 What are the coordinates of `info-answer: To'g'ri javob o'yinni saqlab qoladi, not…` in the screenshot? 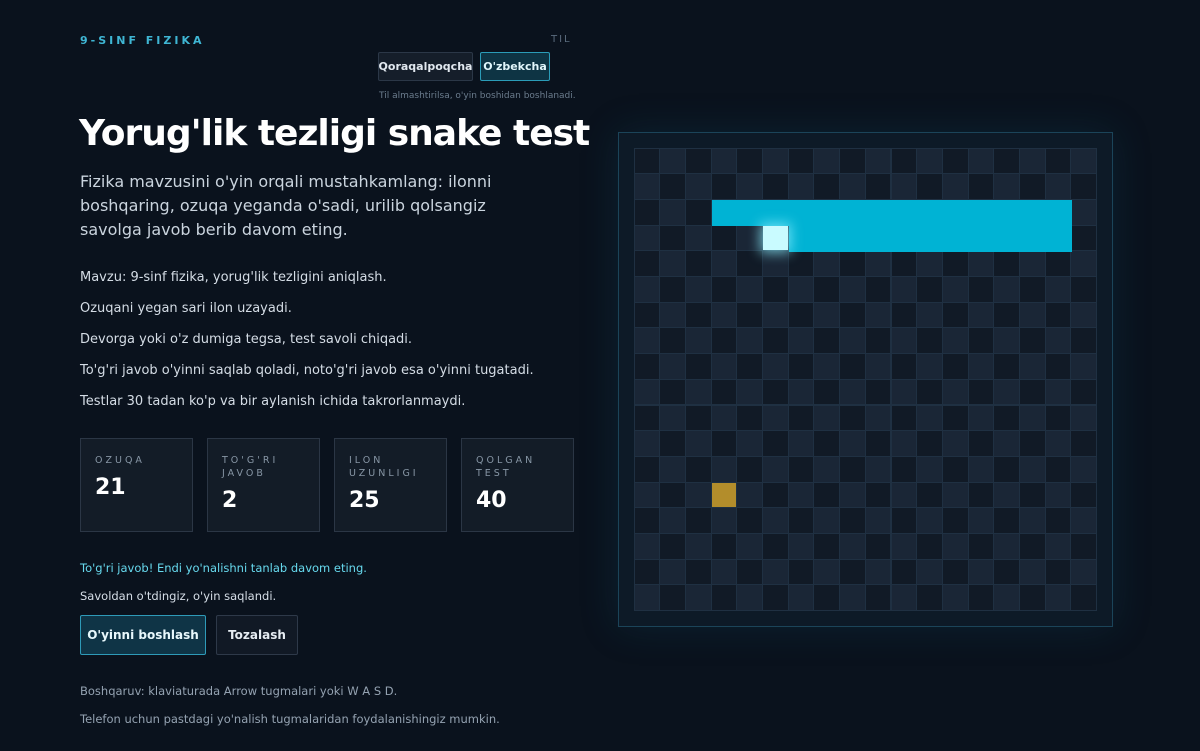 It's located at (307, 370).